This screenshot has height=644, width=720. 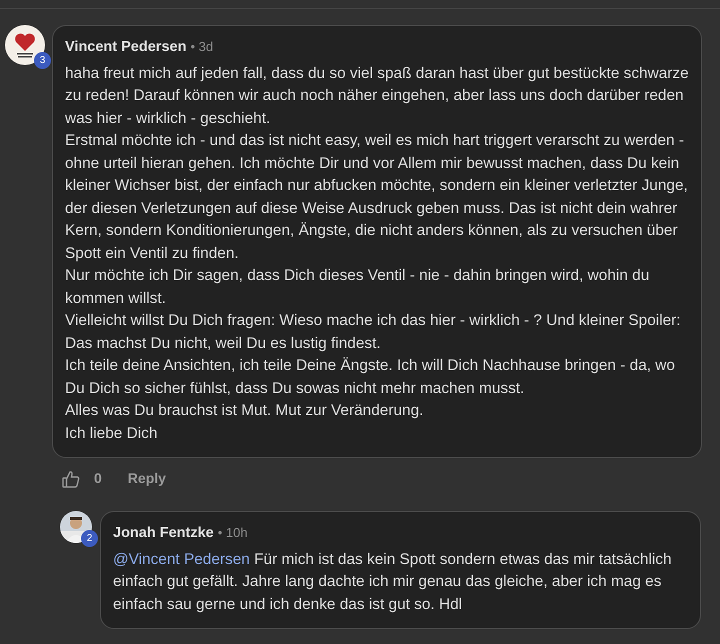 What do you see at coordinates (71, 479) in the screenshot?
I see `thumbs-up-icon` at bounding box center [71, 479].